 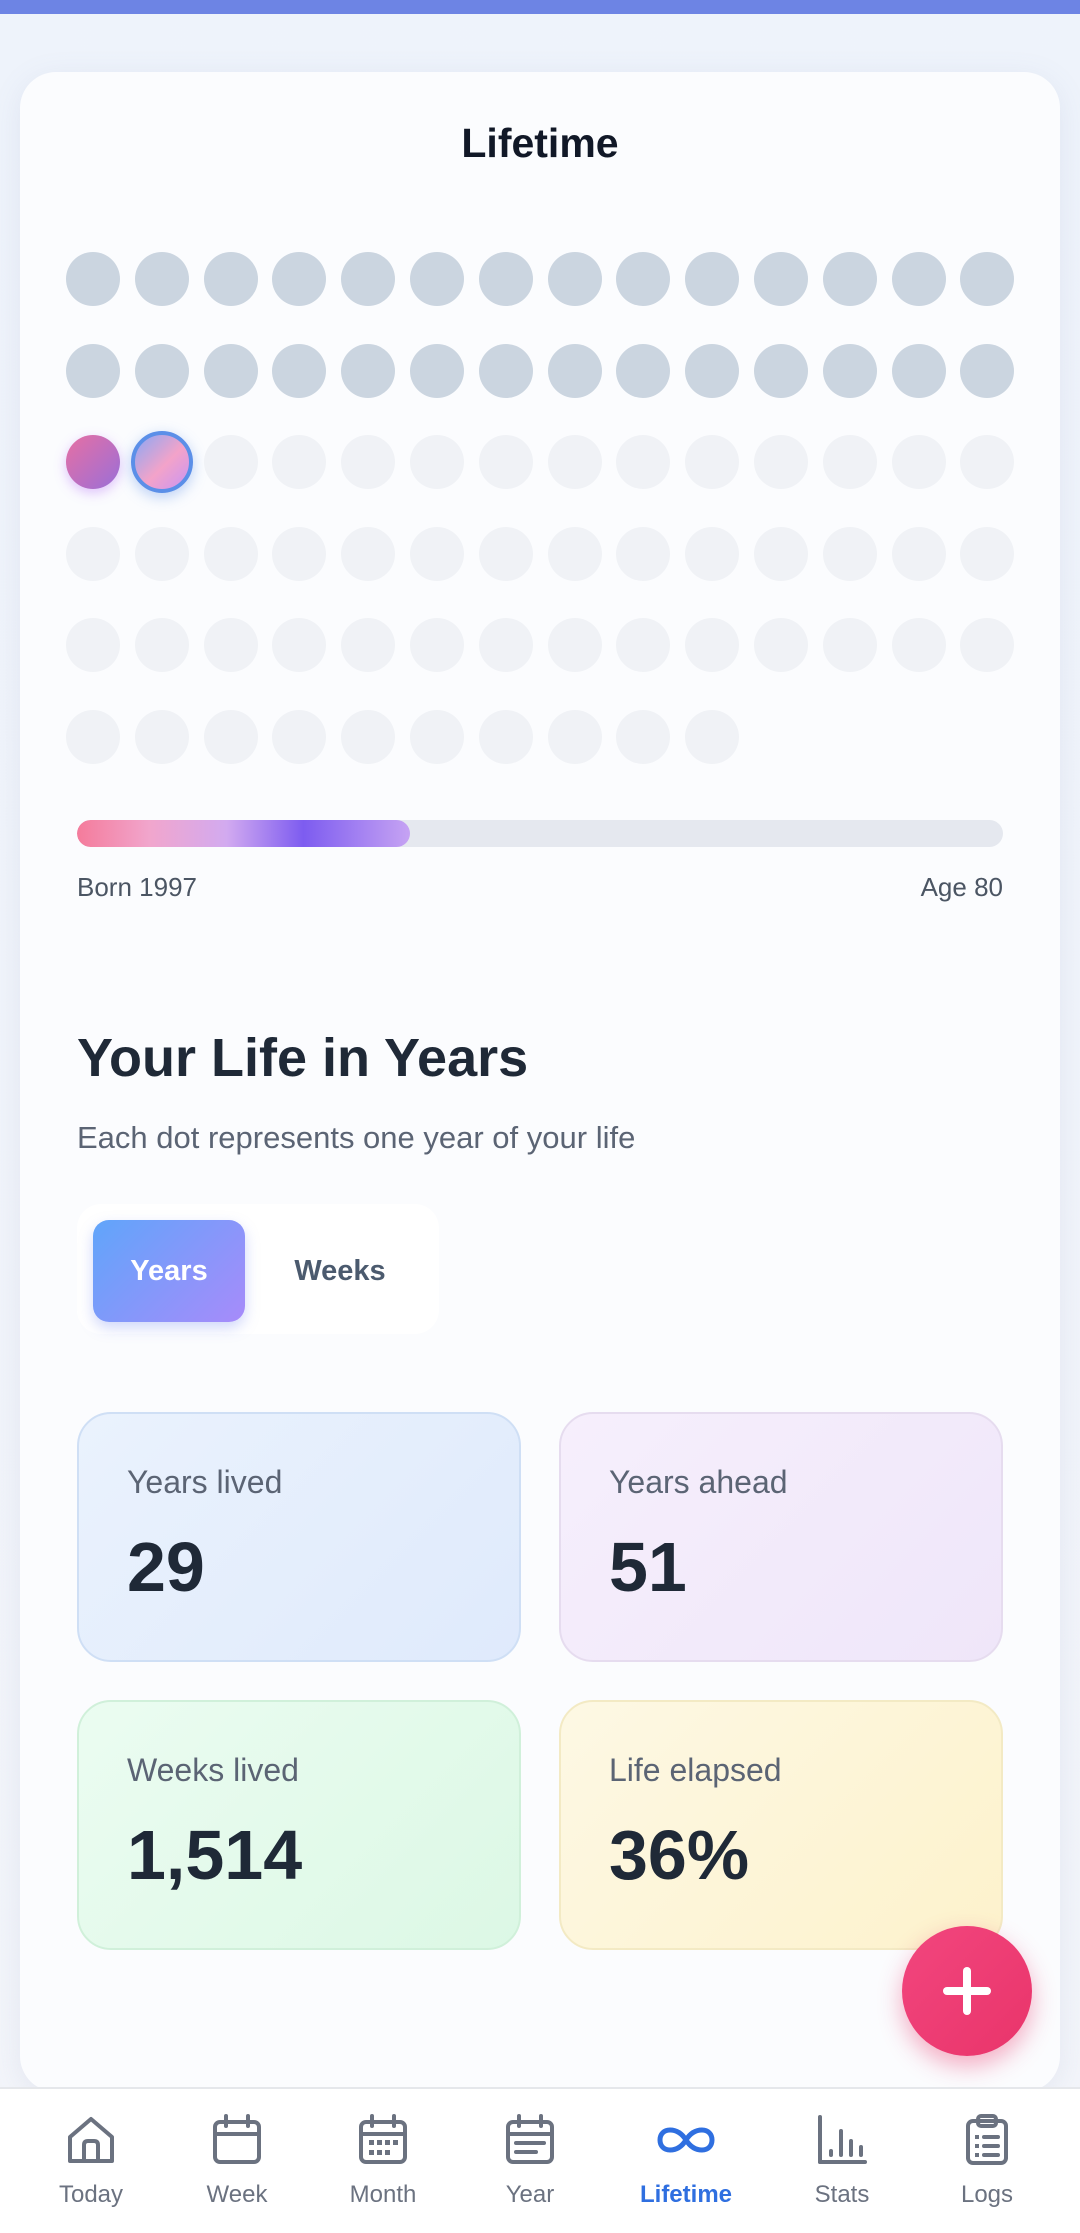 What do you see at coordinates (166, 1567) in the screenshot?
I see `stat-value: 29` at bounding box center [166, 1567].